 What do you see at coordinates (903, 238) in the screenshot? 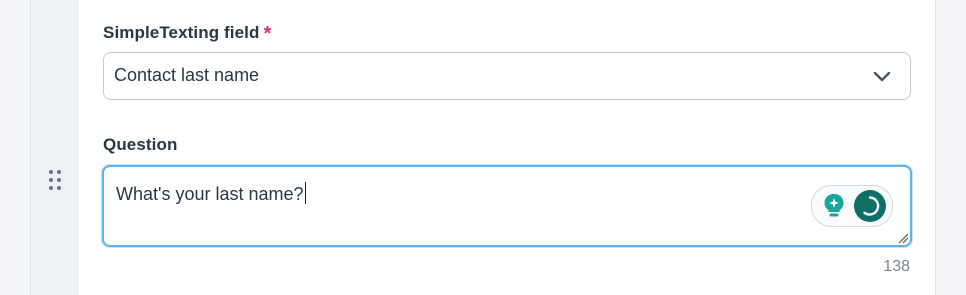
I see `resize-grip-icon` at bounding box center [903, 238].